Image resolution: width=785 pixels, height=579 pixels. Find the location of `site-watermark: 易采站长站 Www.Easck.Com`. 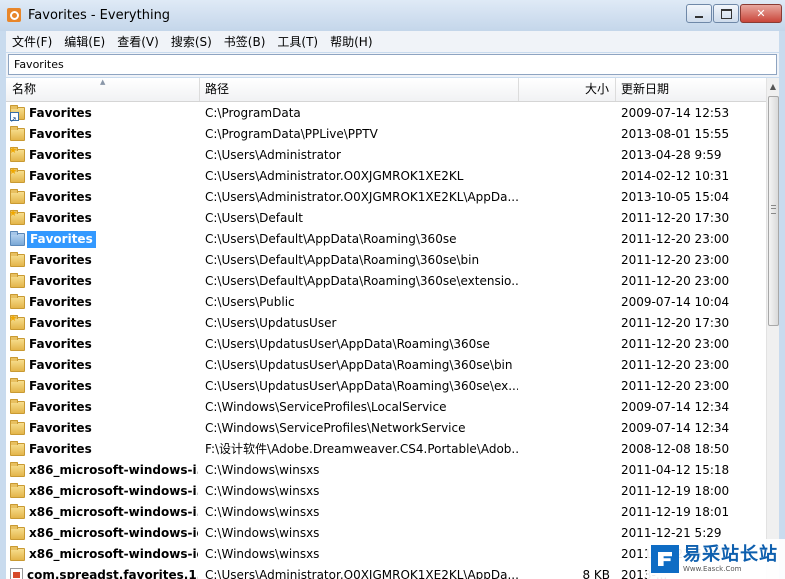

site-watermark: 易采站长站 Www.Easck.Com is located at coordinates (716, 559).